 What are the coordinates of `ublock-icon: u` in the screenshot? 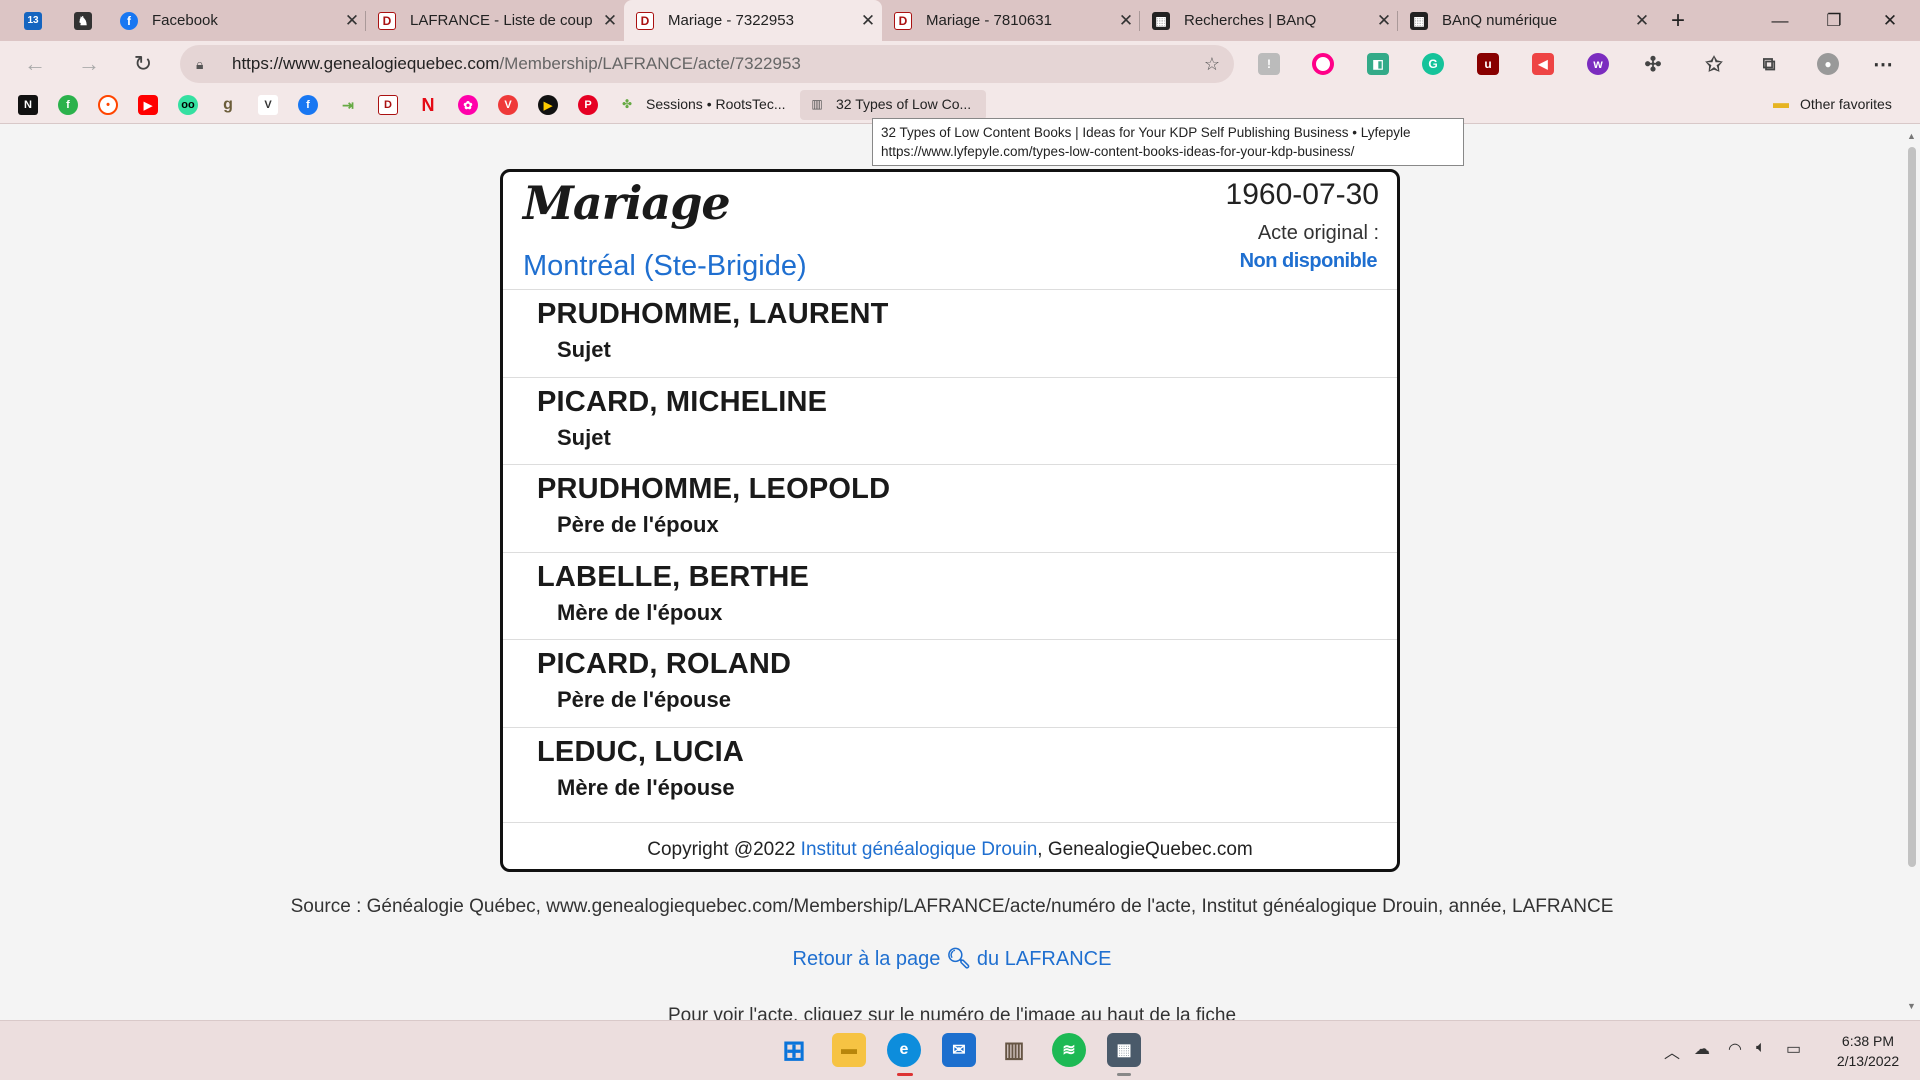 It's located at (1488, 64).